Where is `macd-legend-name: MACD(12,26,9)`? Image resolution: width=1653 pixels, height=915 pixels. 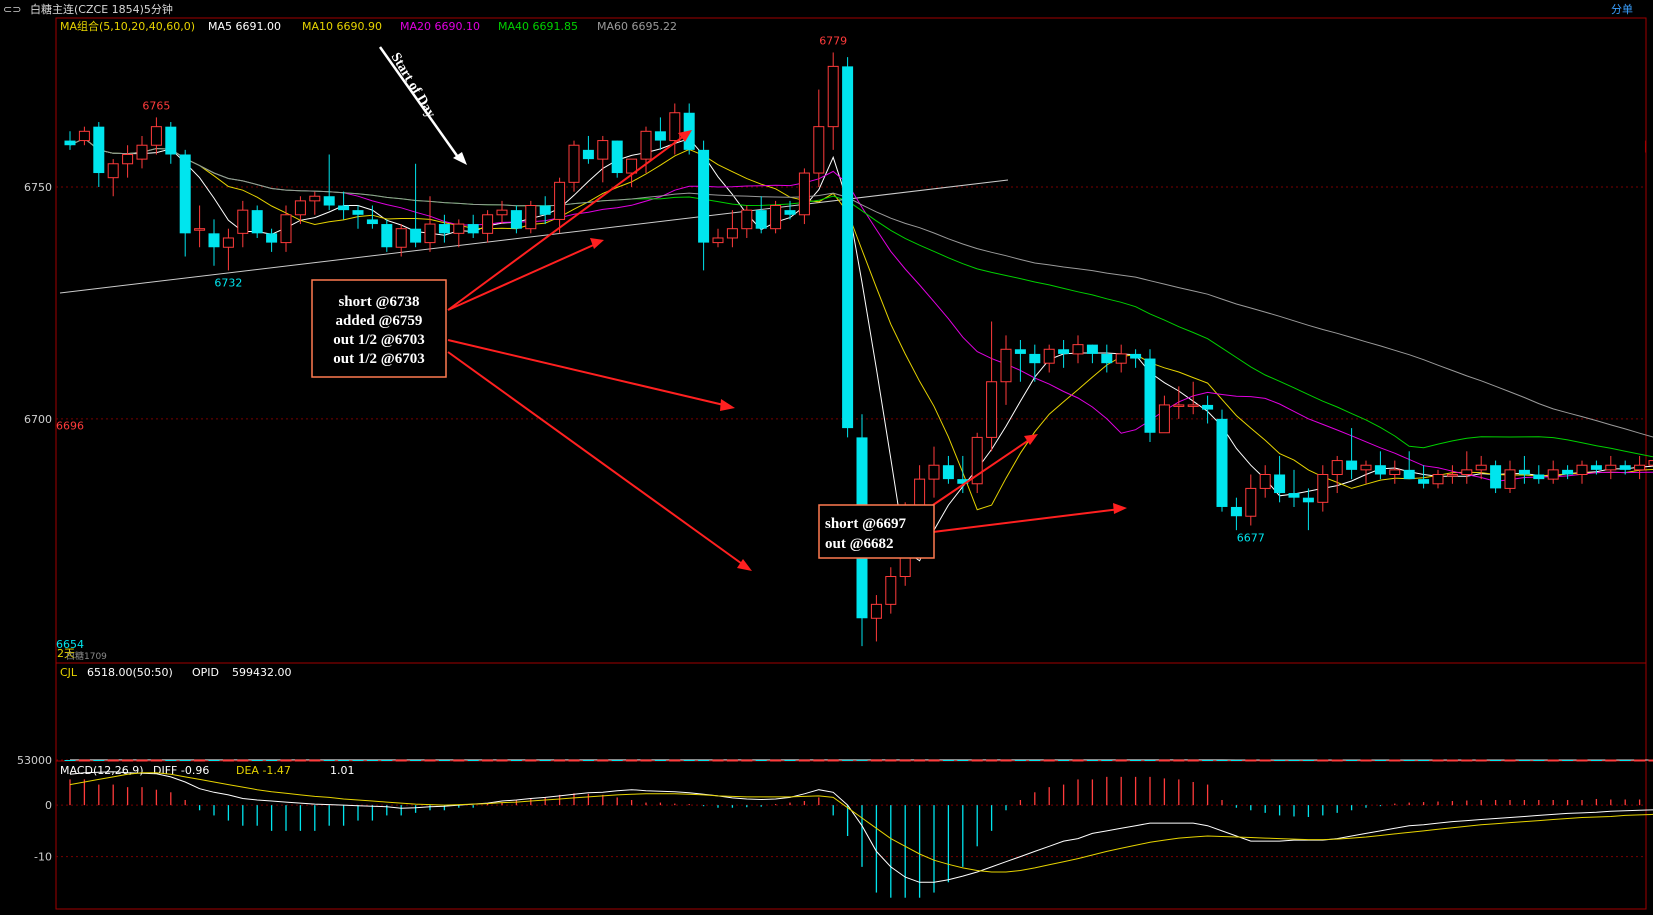
macd-legend-name: MACD(12,26,9) is located at coordinates (102, 770).